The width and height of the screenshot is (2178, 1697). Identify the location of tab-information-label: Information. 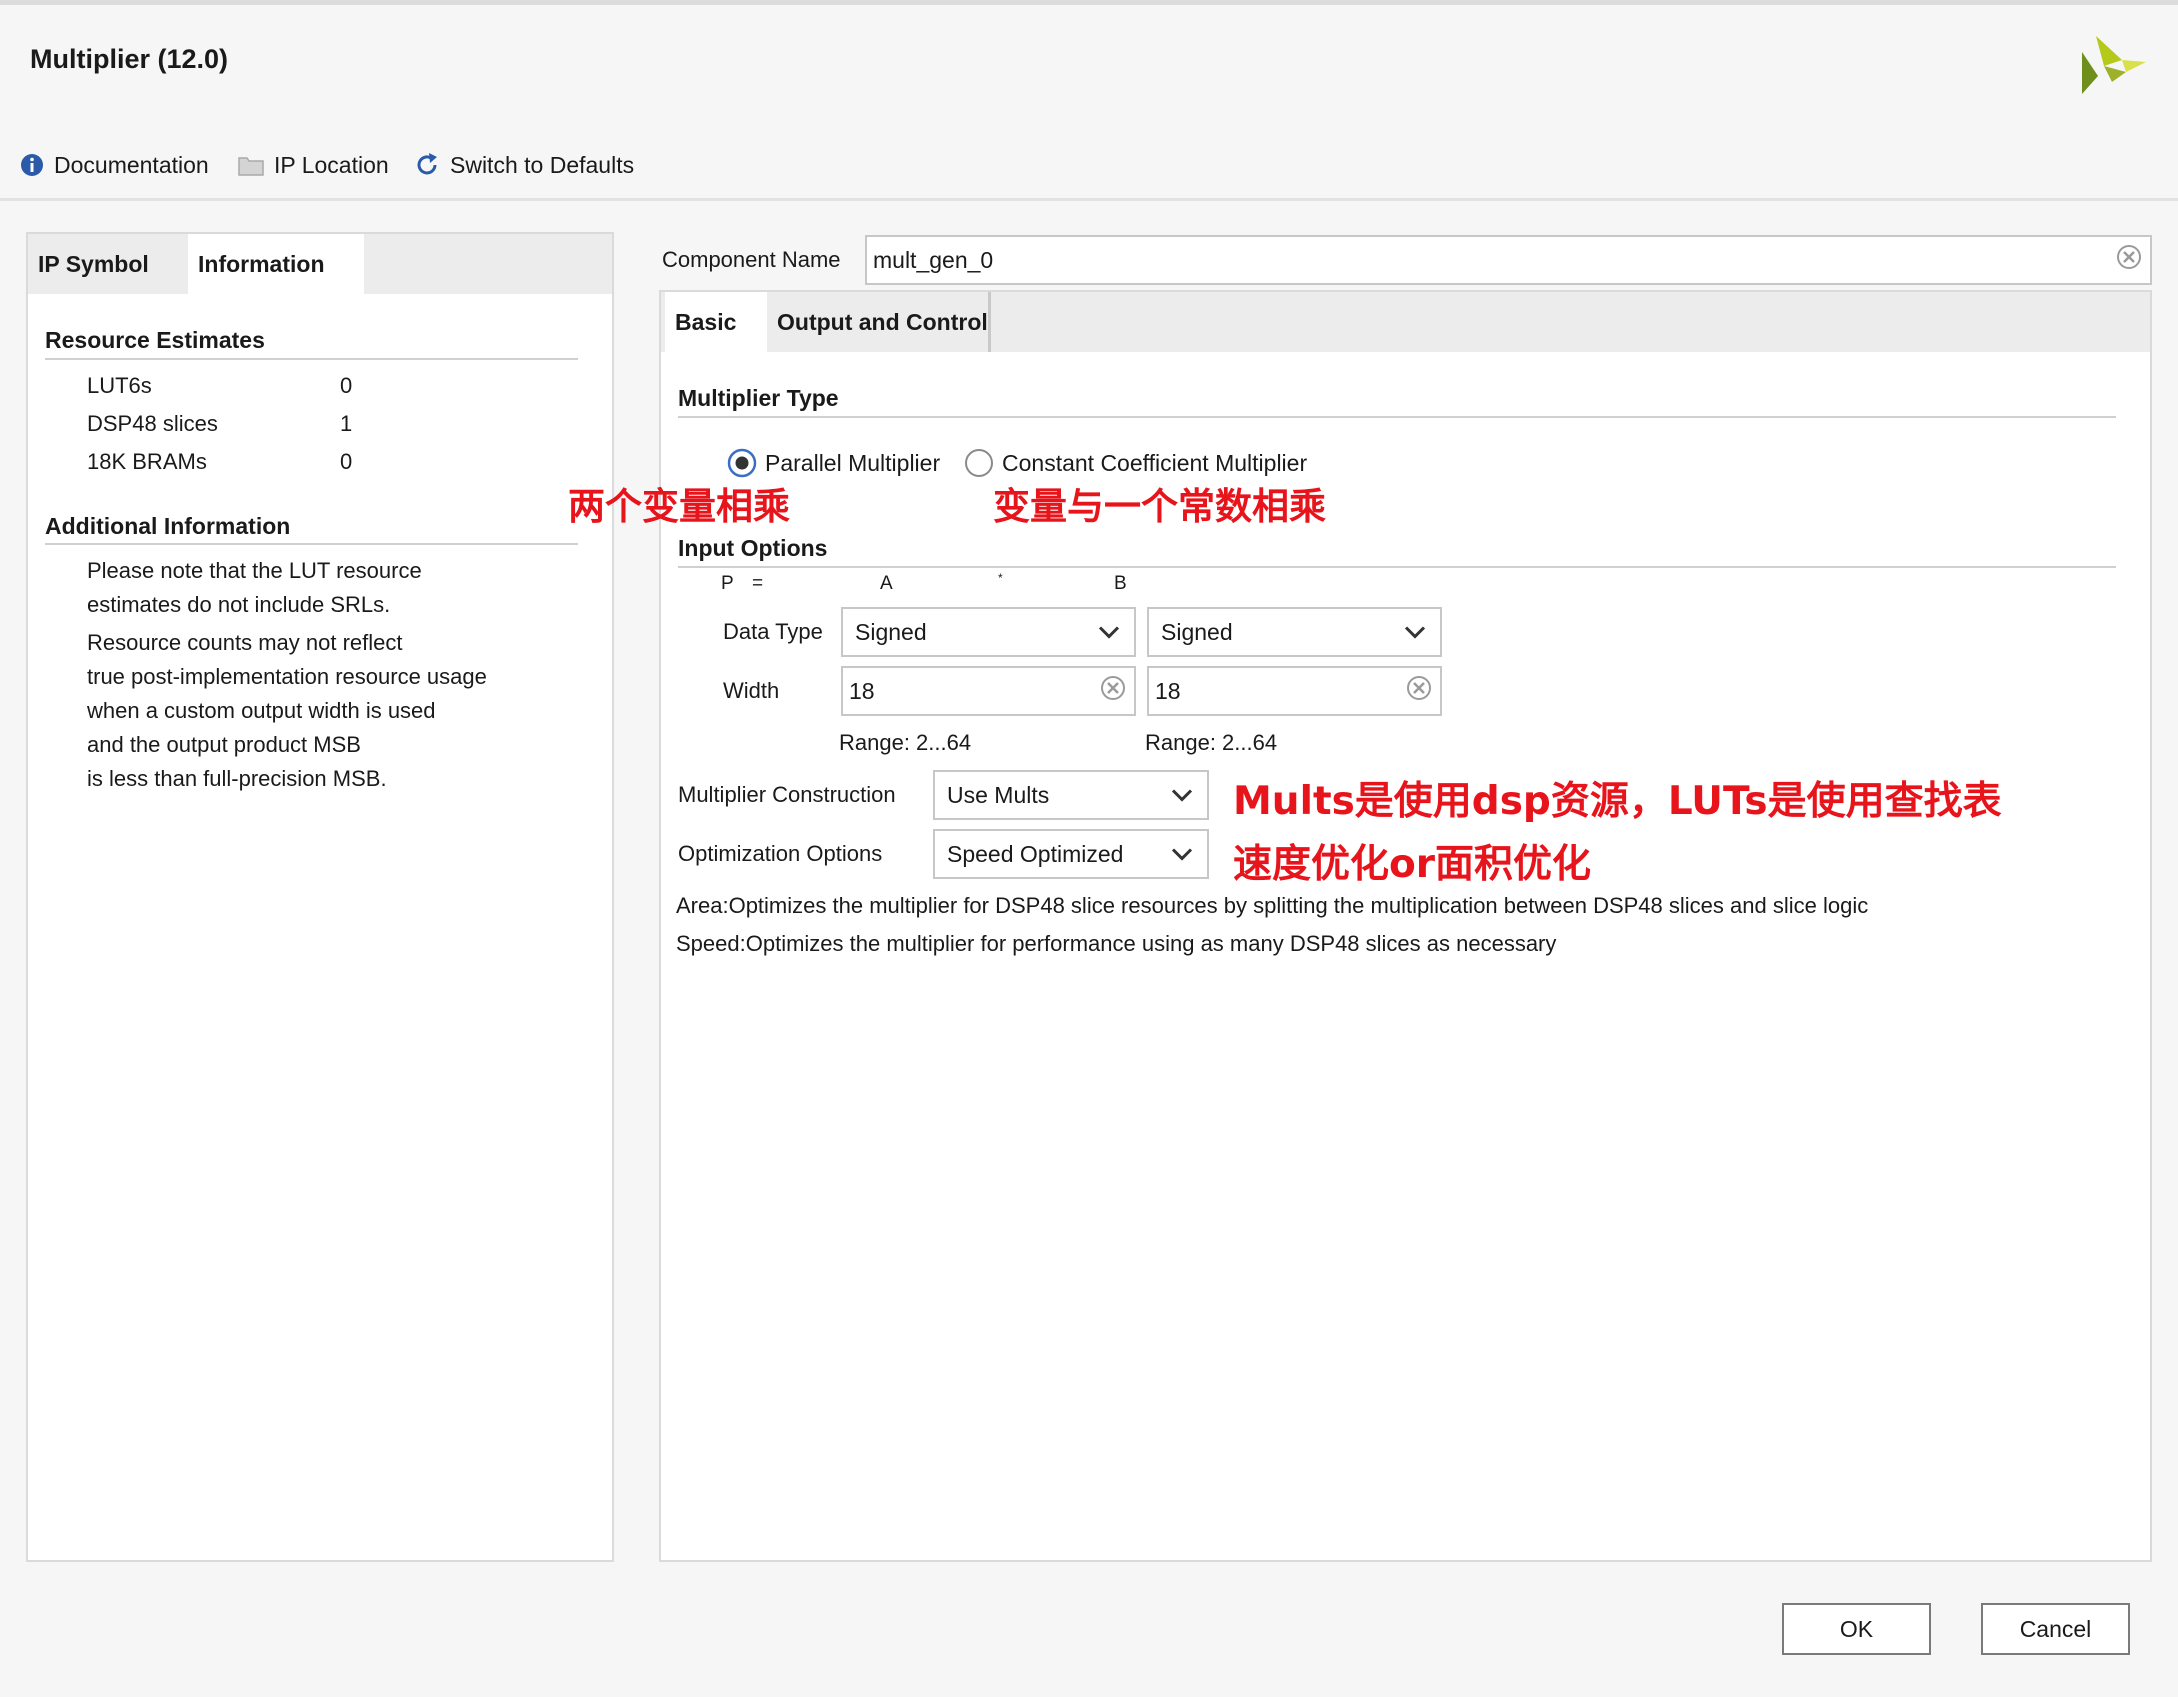
(261, 263).